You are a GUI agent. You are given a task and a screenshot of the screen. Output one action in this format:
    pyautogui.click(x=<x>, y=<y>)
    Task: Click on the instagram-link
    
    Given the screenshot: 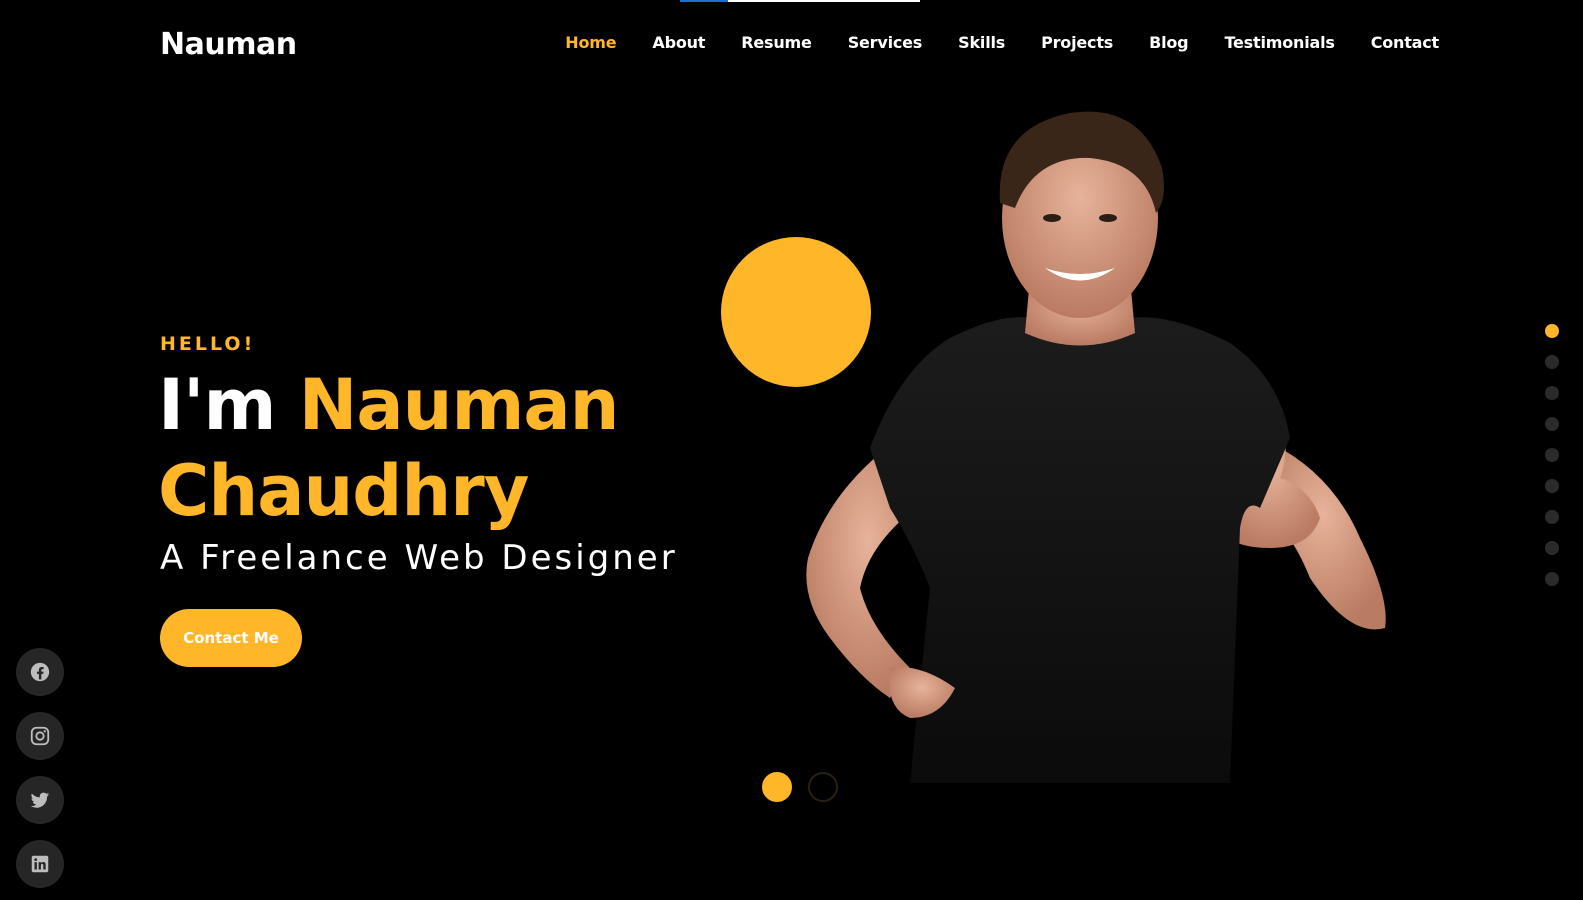 What is the action you would take?
    pyautogui.click(x=40, y=736)
    